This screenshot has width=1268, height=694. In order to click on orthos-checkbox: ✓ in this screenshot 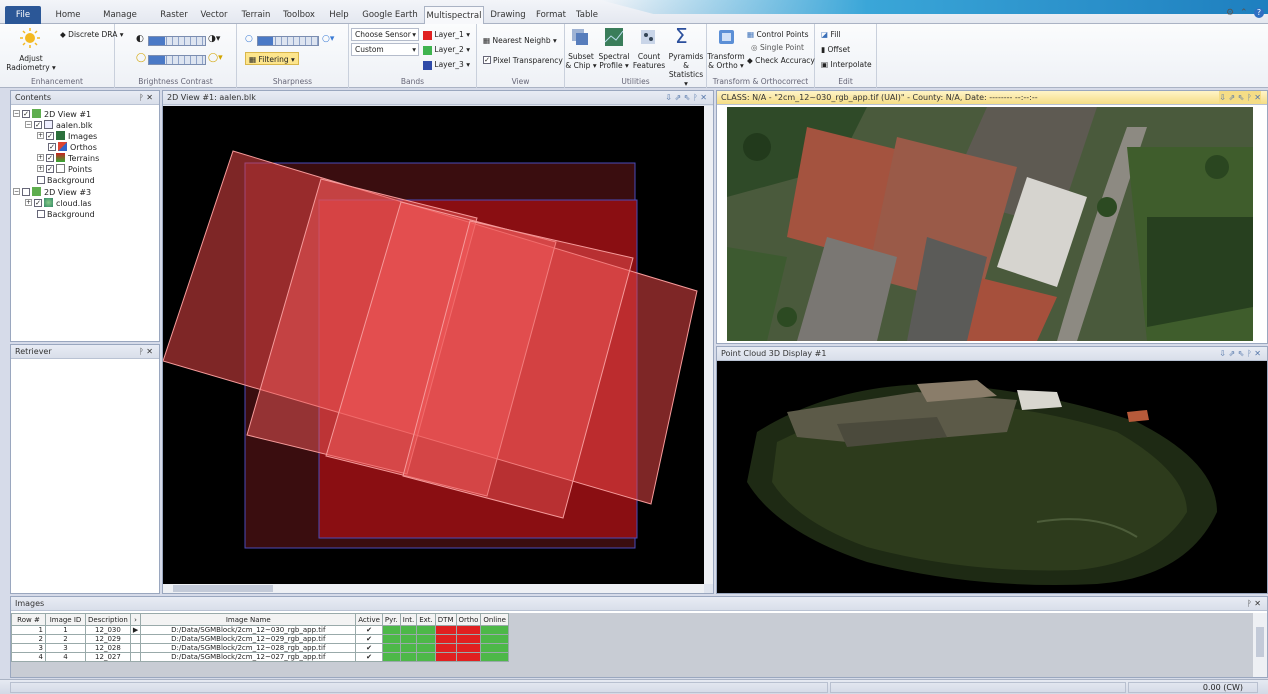, I will do `click(52, 146)`.